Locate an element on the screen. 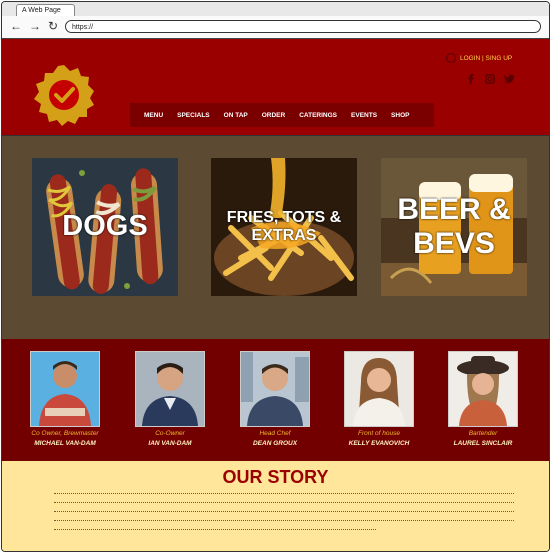  user-icon is located at coordinates (451, 58).